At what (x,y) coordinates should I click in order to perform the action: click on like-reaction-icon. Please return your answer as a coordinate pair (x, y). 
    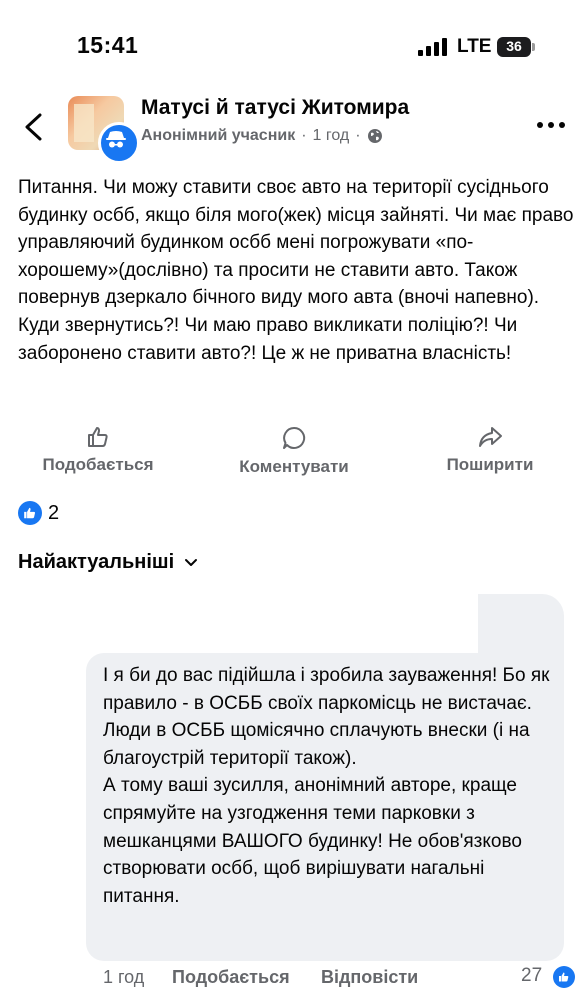
    Looking at the image, I should click on (30, 513).